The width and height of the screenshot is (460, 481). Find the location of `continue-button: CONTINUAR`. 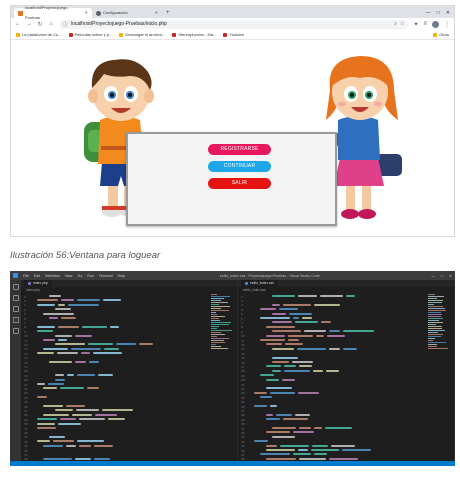

continue-button: CONTINUAR is located at coordinates (239, 166).